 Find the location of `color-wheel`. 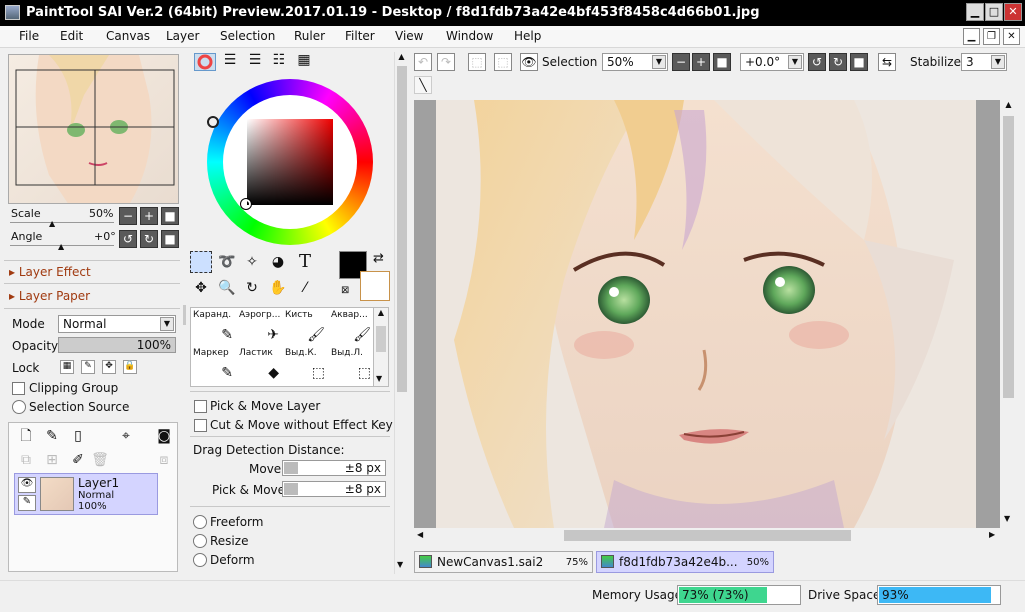

color-wheel is located at coordinates (290, 162).